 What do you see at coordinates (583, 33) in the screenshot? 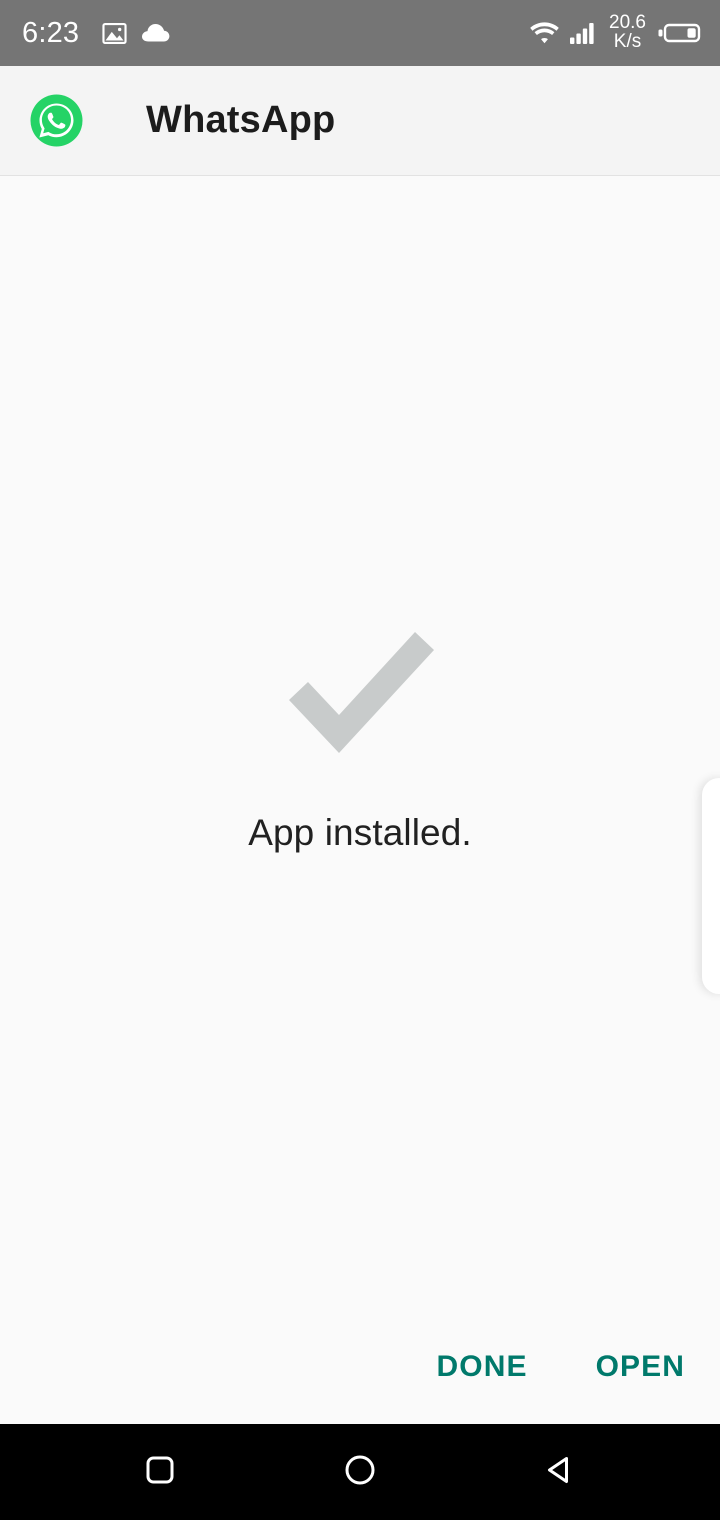
I see `cellular-signal-icon` at bounding box center [583, 33].